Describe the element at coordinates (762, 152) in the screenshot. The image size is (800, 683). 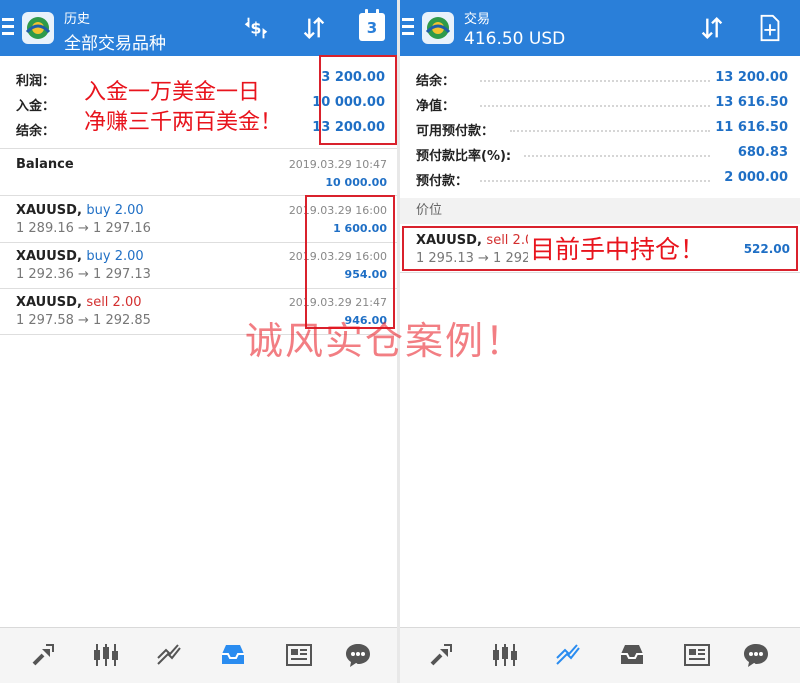
I see `account-value: 680.83` at that location.